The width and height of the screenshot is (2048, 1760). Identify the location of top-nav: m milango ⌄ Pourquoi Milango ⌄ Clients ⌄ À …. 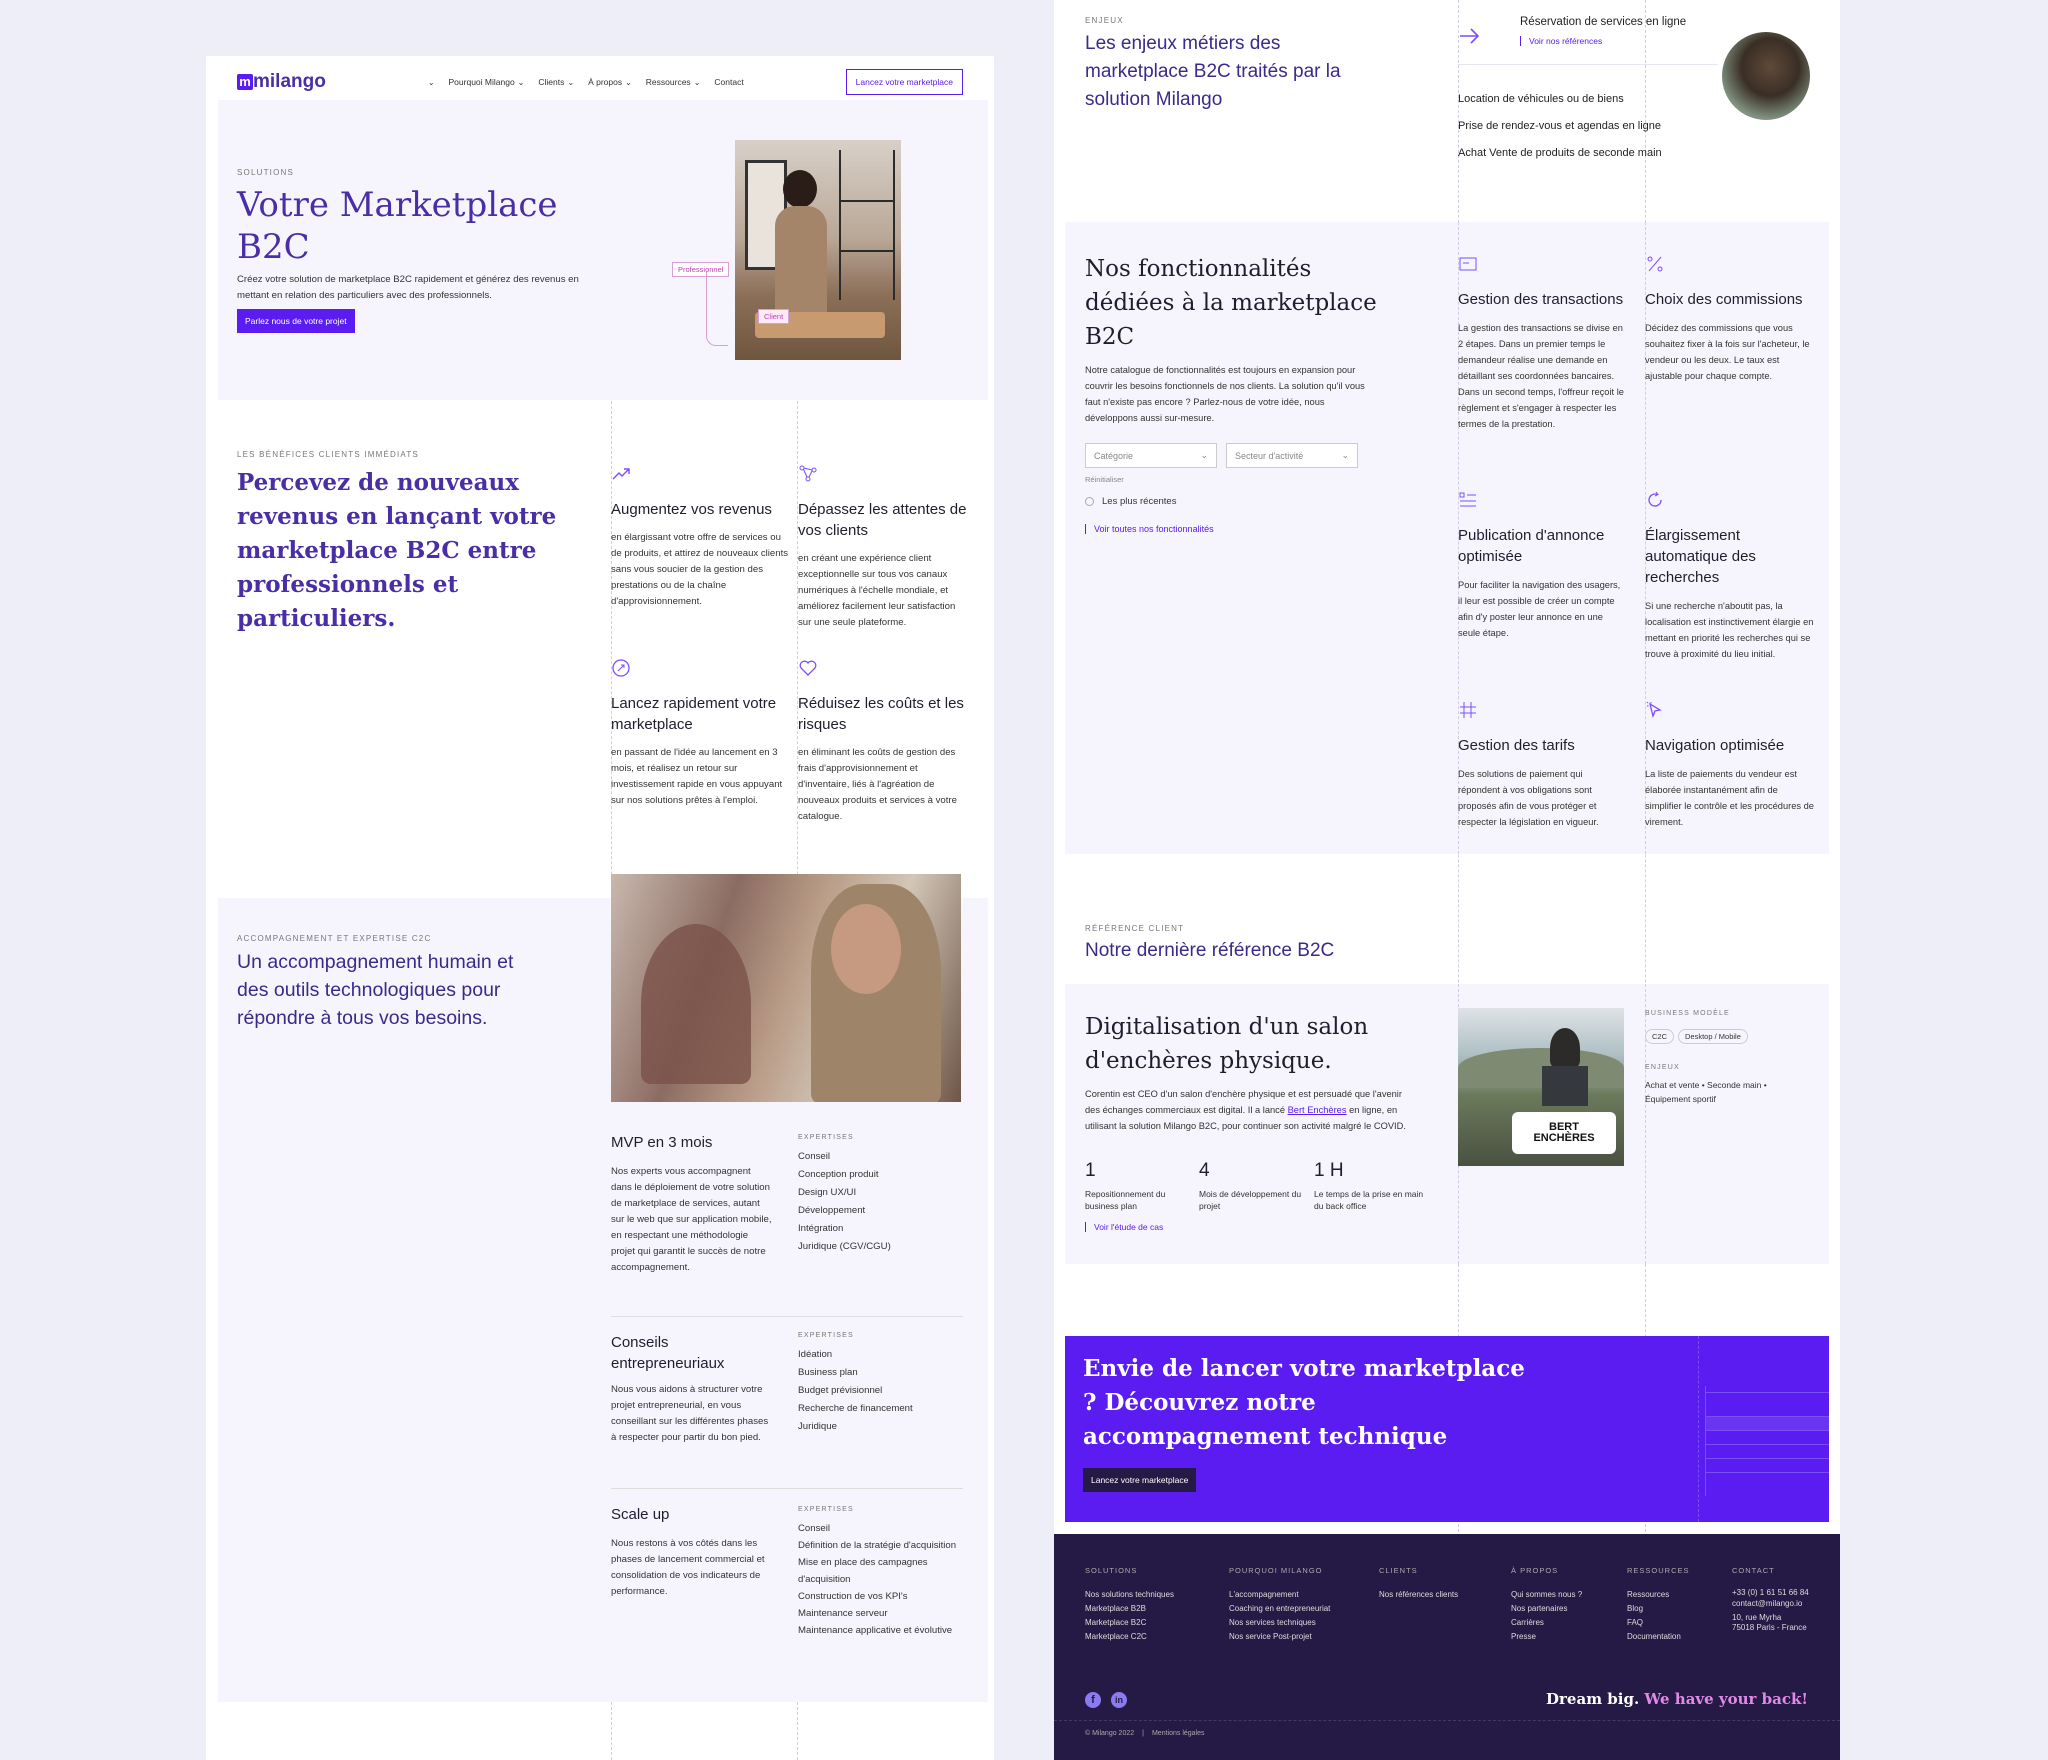
(600, 82).